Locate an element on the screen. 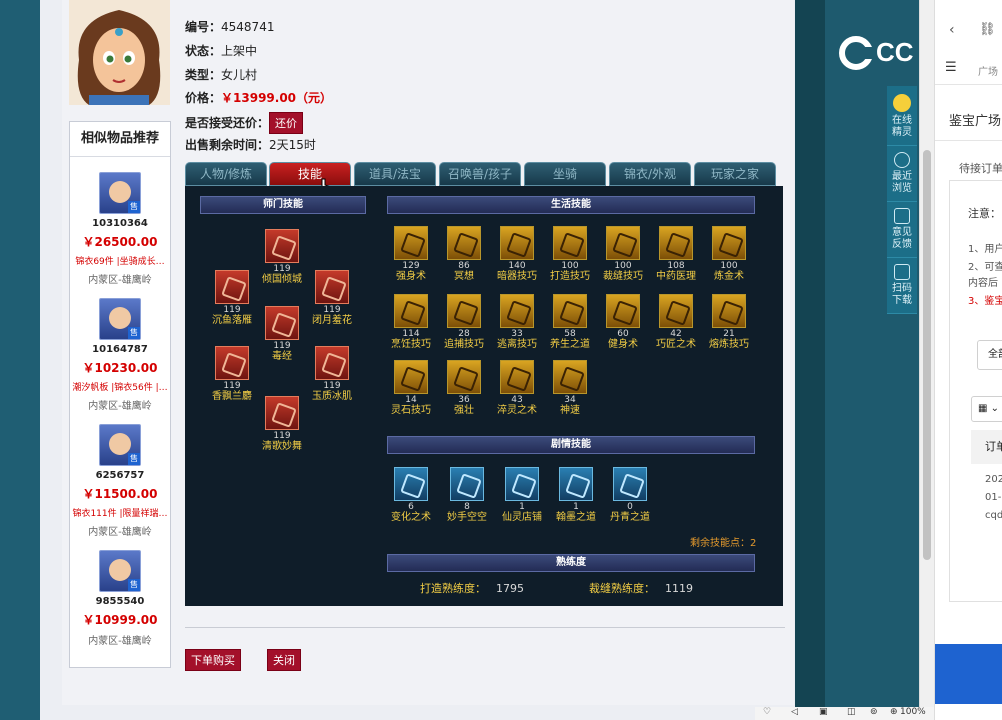 Image resolution: width=1002 pixels, height=720 pixels. plot-skills-header: 剧情技能 is located at coordinates (571, 445).